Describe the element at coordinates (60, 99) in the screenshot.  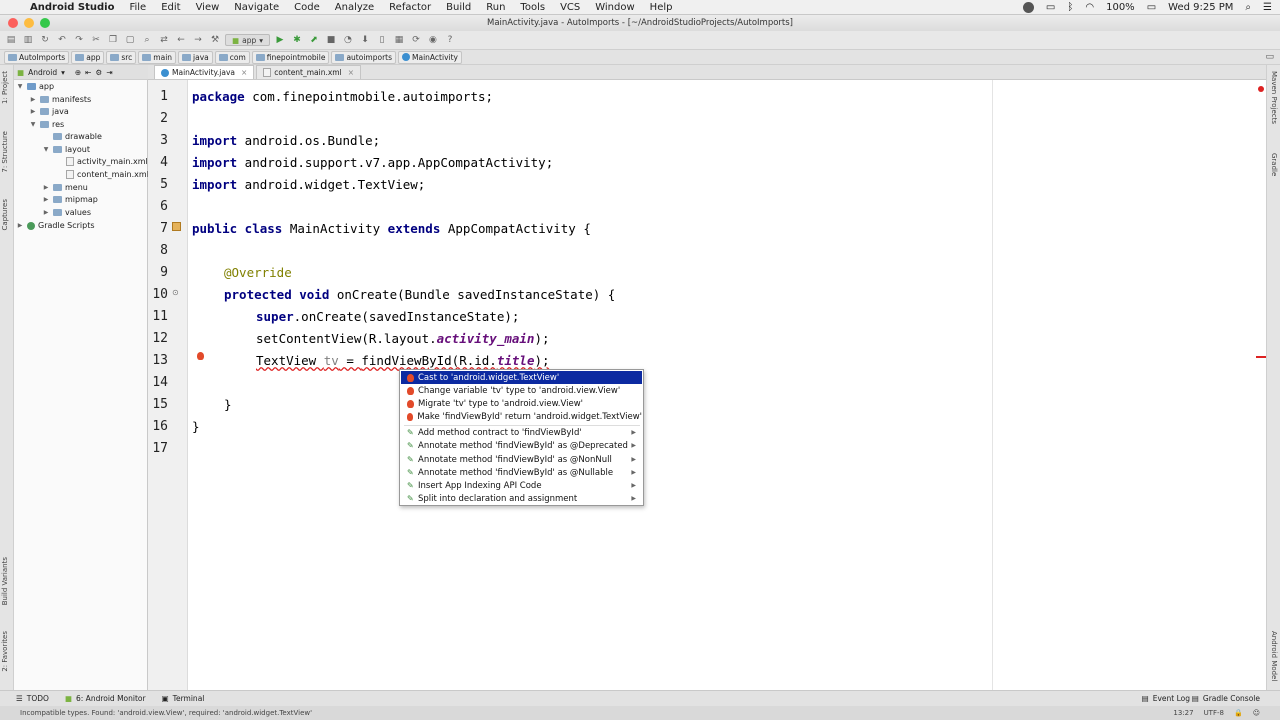
I see `tree-item-manifests: ▶ manifests` at that location.